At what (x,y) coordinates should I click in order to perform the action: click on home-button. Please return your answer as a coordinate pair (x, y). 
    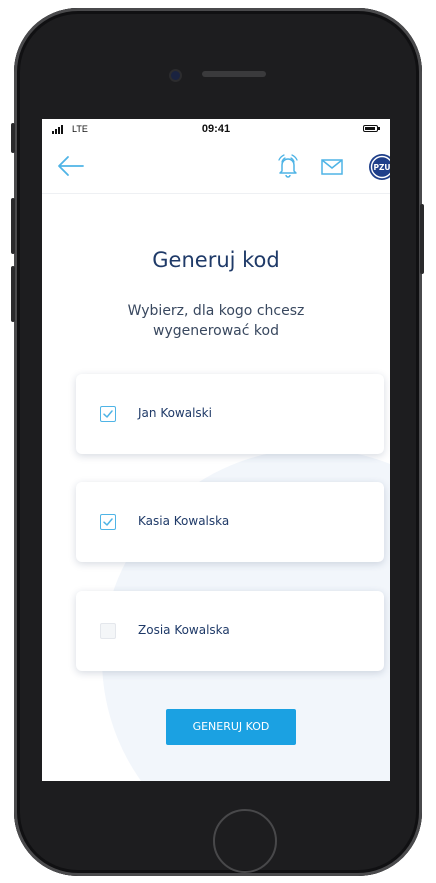
    Looking at the image, I should click on (245, 841).